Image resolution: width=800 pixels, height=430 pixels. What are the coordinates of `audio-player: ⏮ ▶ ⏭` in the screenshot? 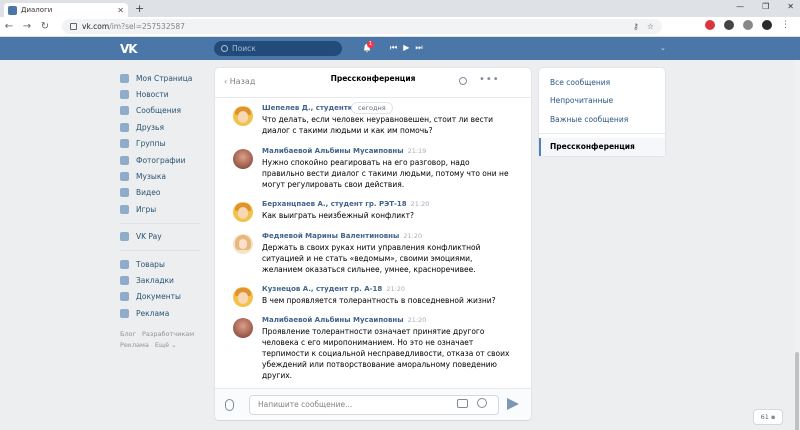 It's located at (406, 48).